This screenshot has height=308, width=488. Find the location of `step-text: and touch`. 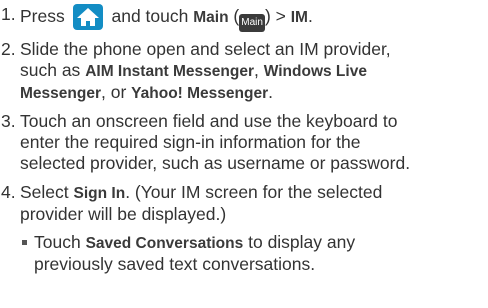

step-text: and touch is located at coordinates (150, 16).